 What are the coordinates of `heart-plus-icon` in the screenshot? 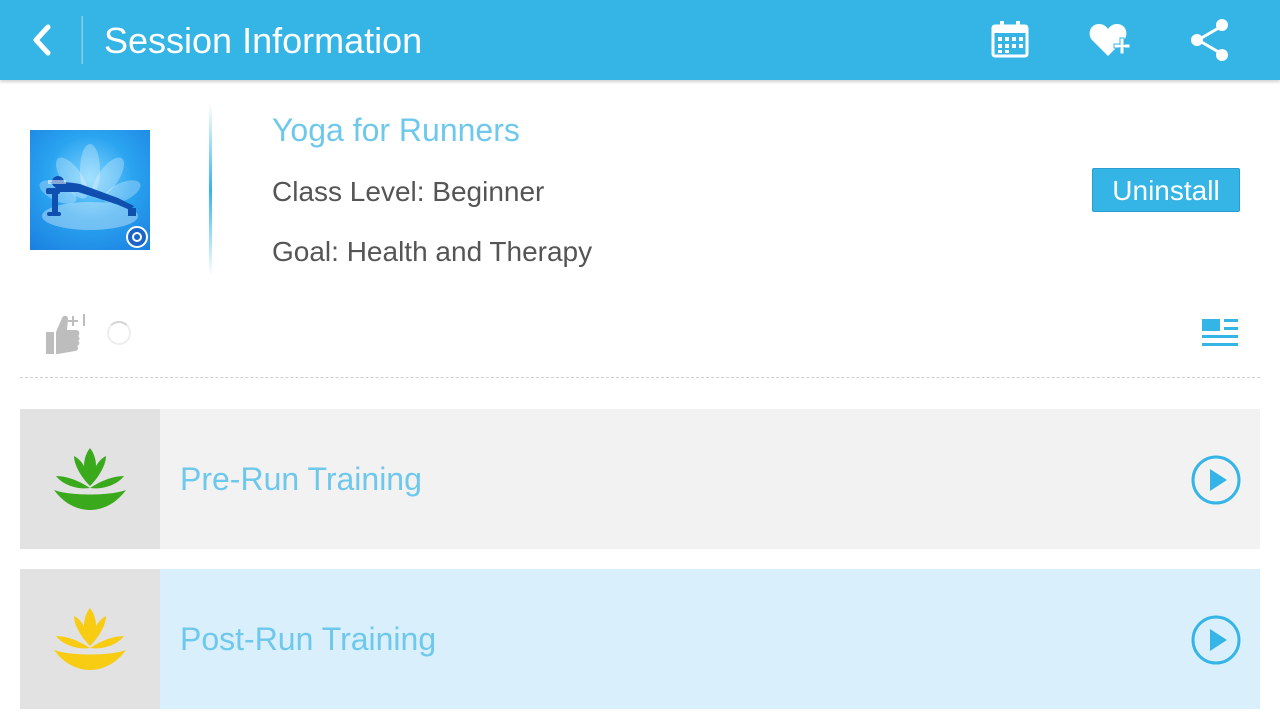 It's located at (1110, 40).